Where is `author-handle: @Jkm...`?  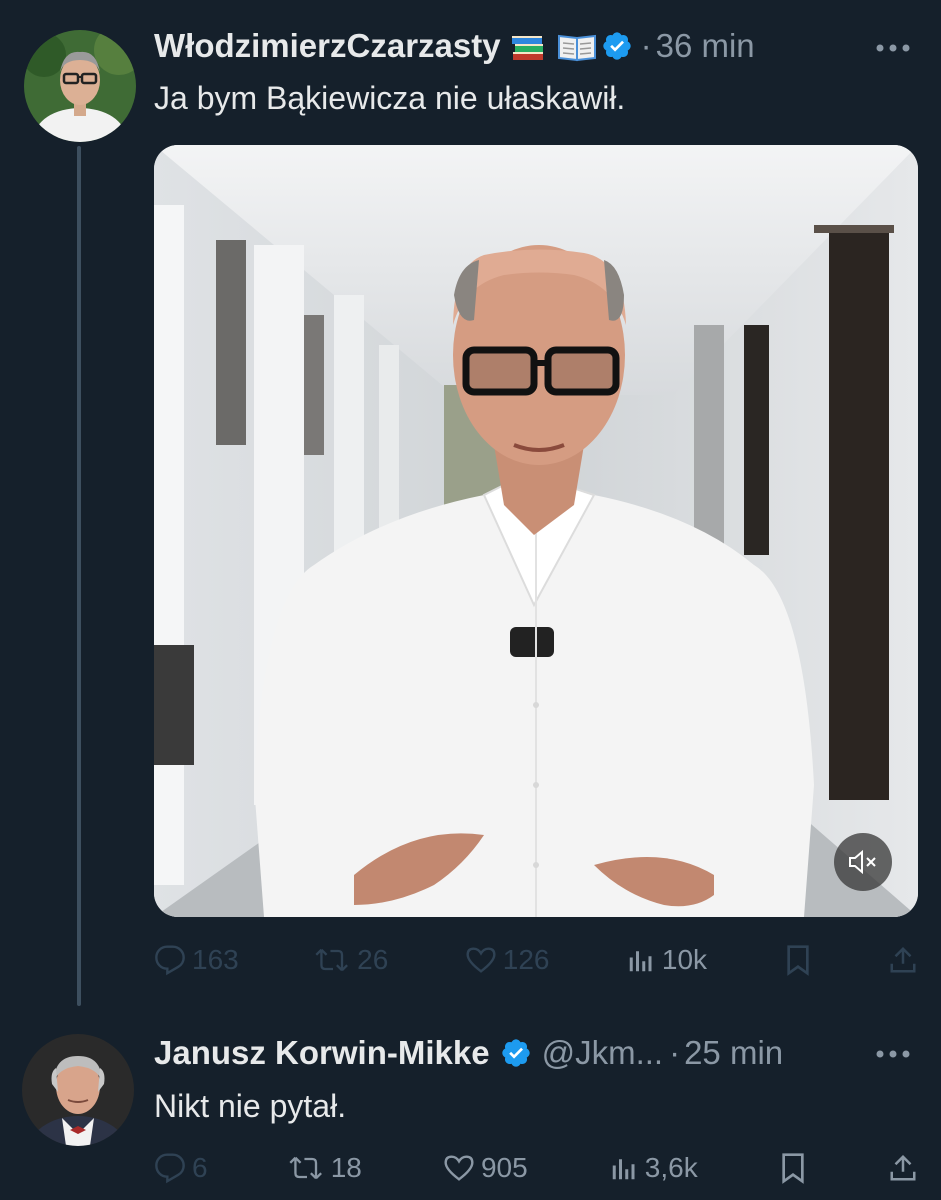 author-handle: @Jkm... is located at coordinates (603, 1053).